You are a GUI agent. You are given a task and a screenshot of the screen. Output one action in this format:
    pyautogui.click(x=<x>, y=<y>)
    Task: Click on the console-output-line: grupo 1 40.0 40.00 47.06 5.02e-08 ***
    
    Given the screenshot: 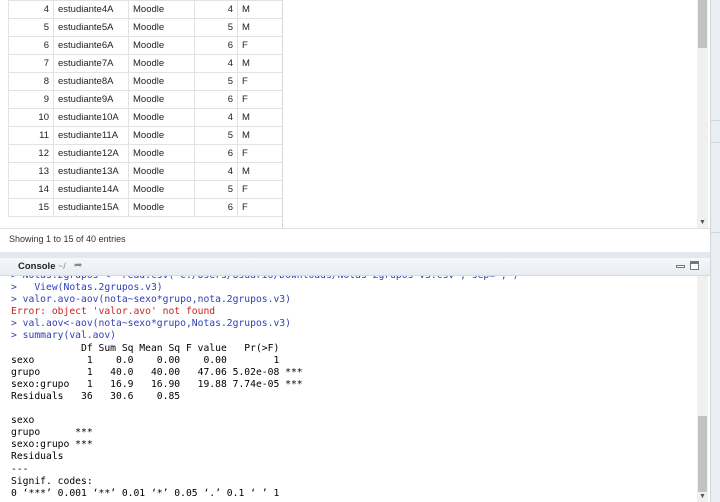 What is the action you would take?
    pyautogui.click(x=157, y=372)
    